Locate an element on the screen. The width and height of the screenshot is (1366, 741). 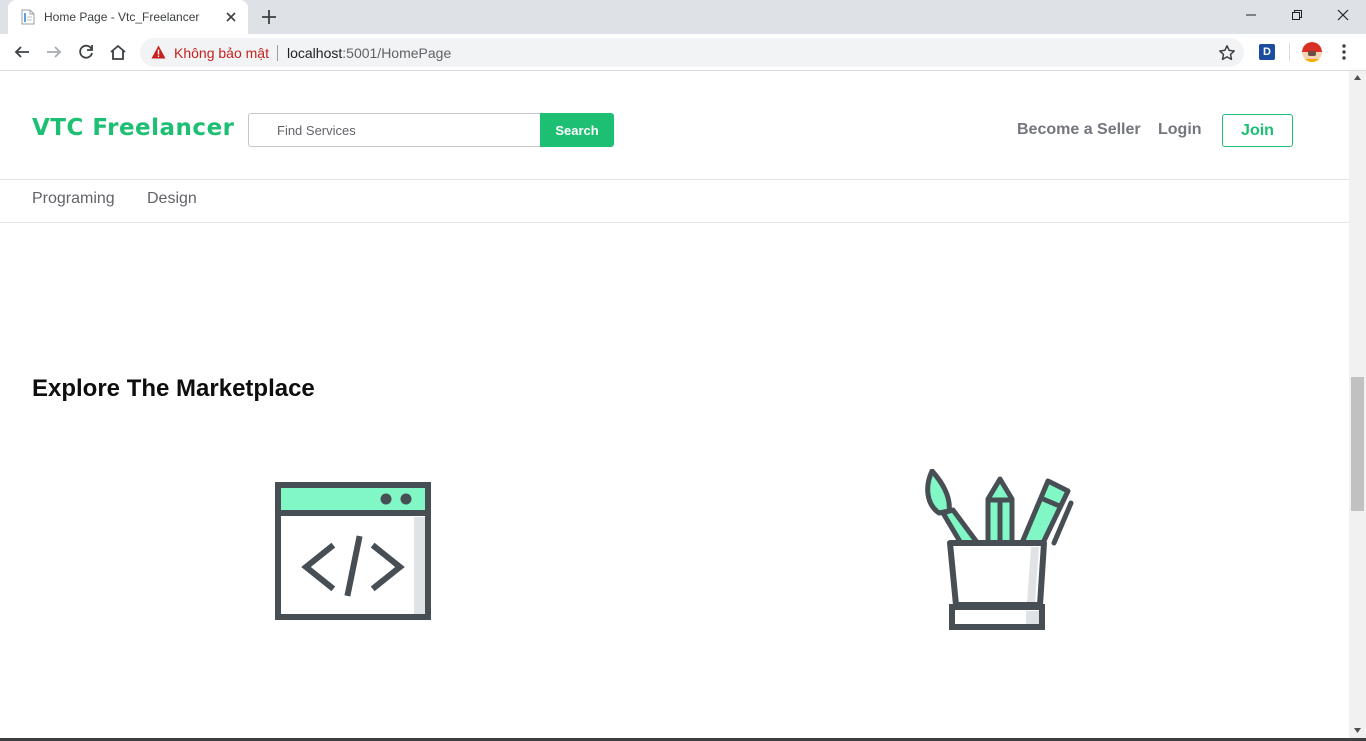
browser-menu-icon is located at coordinates (1344, 52).